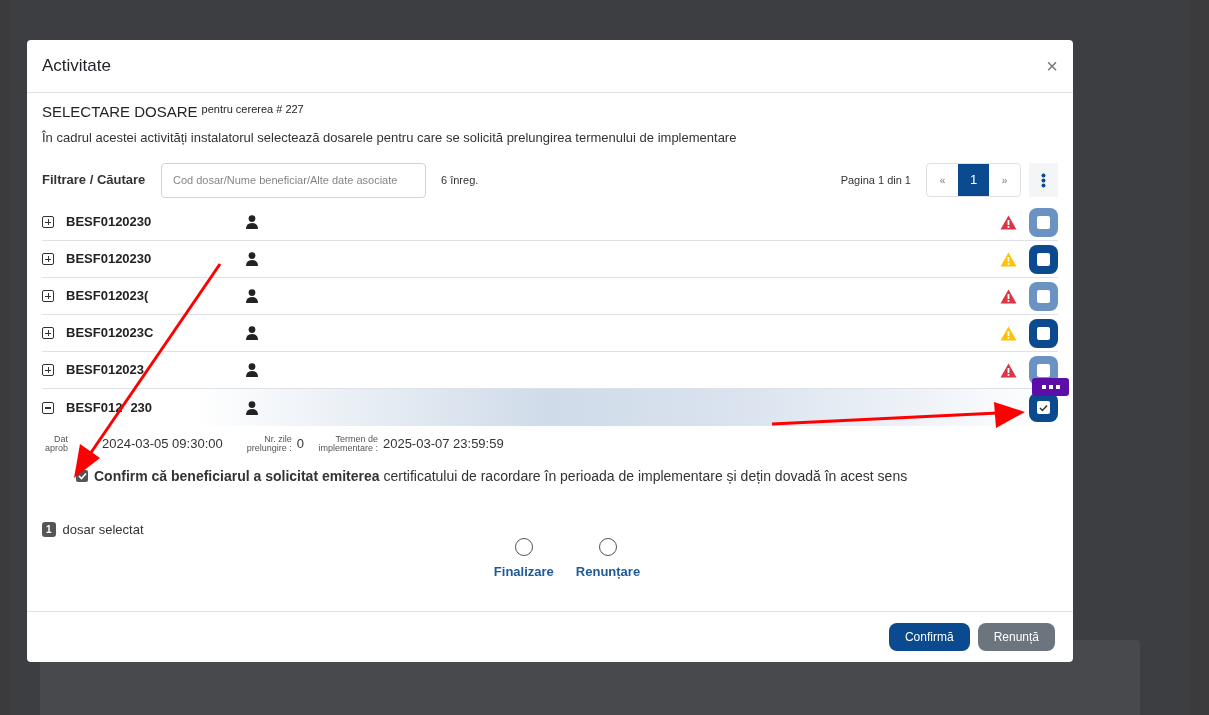 The width and height of the screenshot is (1209, 715). What do you see at coordinates (293, 180) in the screenshot?
I see `search-field: Cod dosar/Nume beneficiar/Alte date asociate` at bounding box center [293, 180].